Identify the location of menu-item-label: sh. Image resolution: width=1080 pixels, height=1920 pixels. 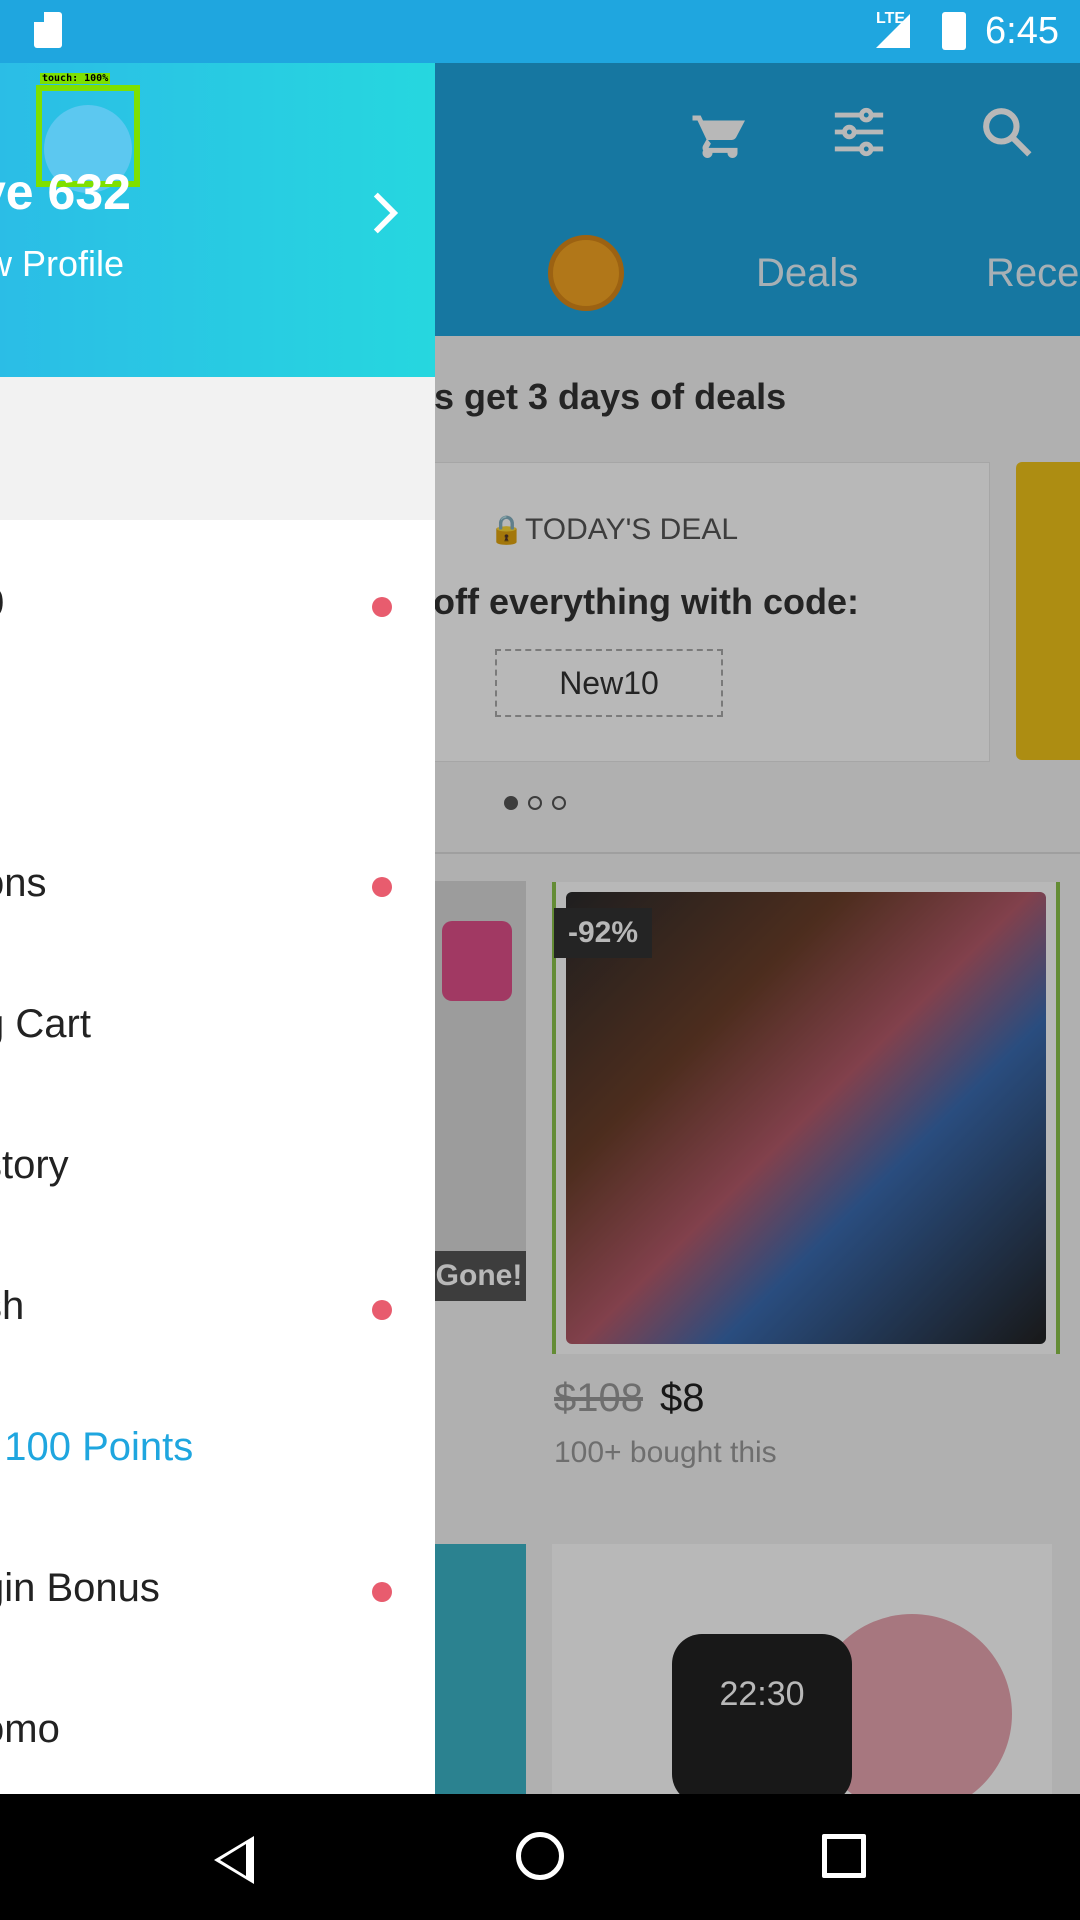
(12, 1306).